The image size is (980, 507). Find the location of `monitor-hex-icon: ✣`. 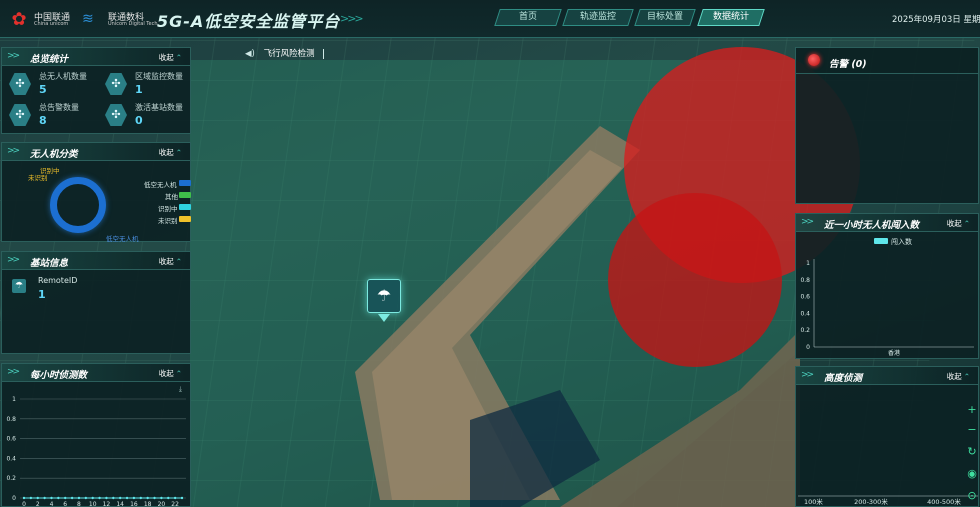

monitor-hex-icon: ✣ is located at coordinates (116, 84).